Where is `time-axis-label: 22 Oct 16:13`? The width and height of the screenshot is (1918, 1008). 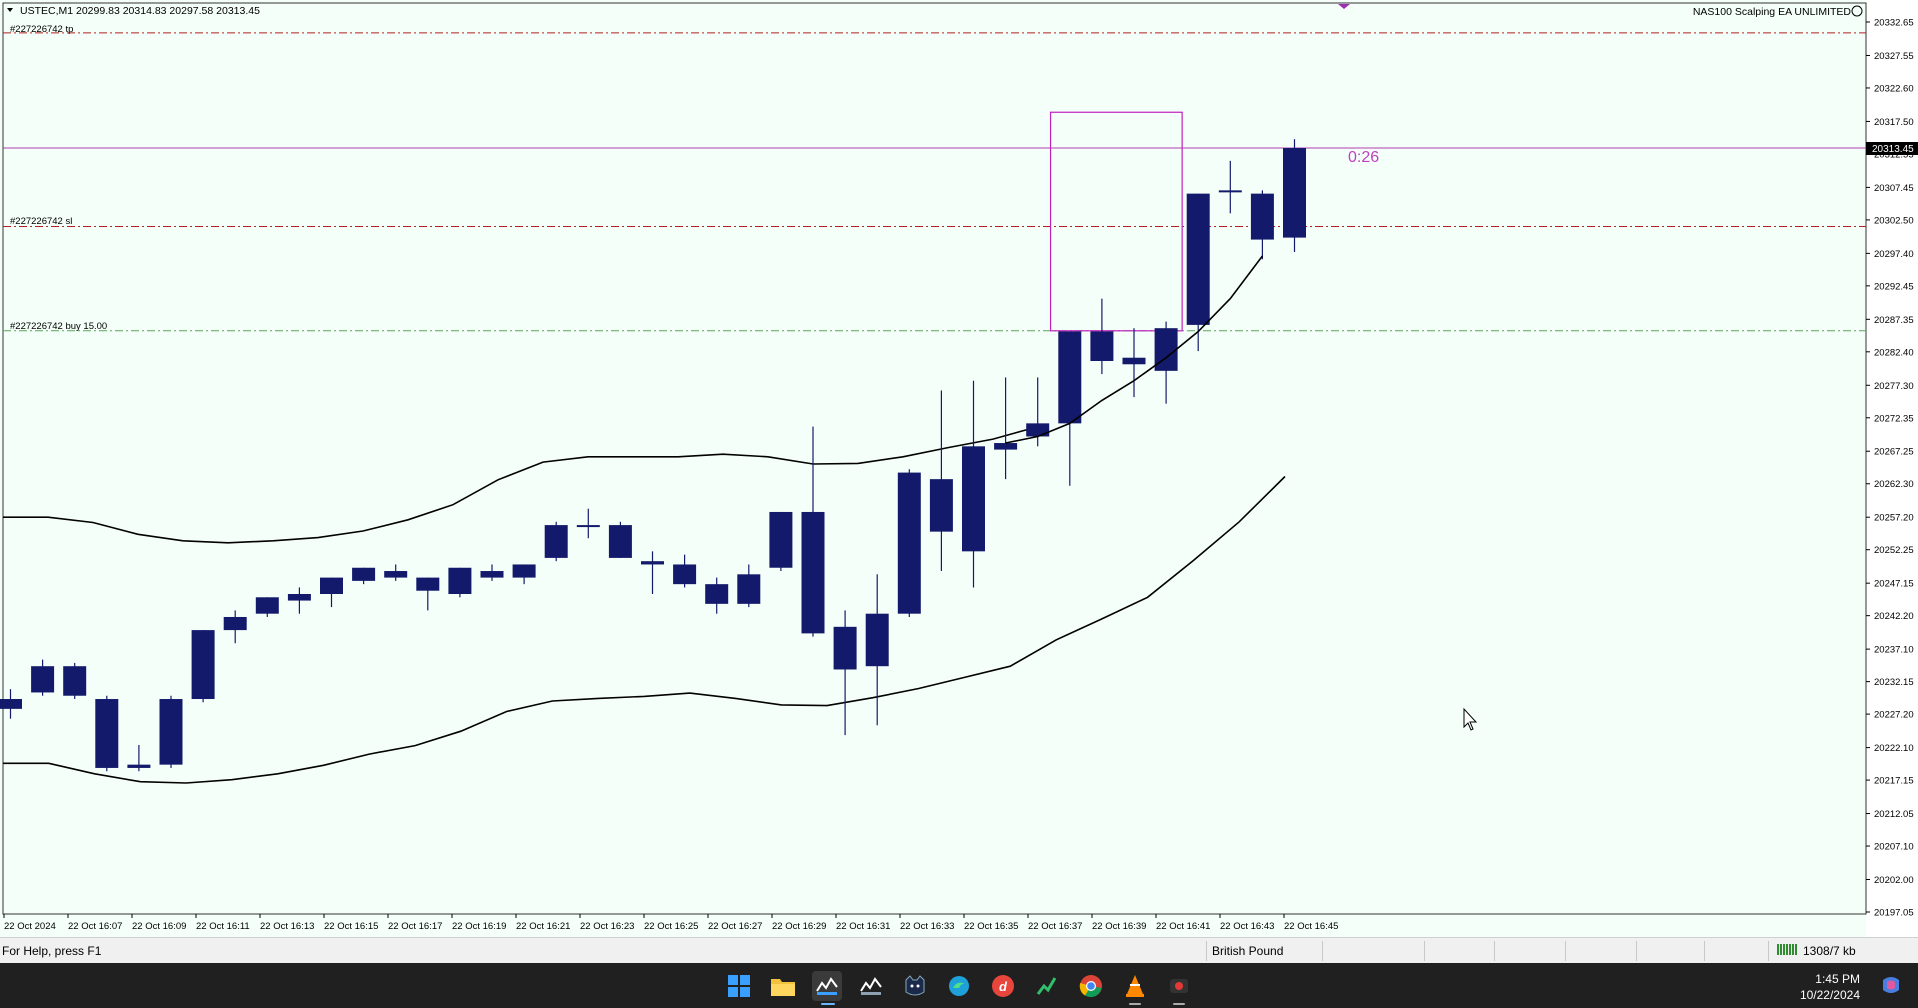
time-axis-label: 22 Oct 16:13 is located at coordinates (287, 926).